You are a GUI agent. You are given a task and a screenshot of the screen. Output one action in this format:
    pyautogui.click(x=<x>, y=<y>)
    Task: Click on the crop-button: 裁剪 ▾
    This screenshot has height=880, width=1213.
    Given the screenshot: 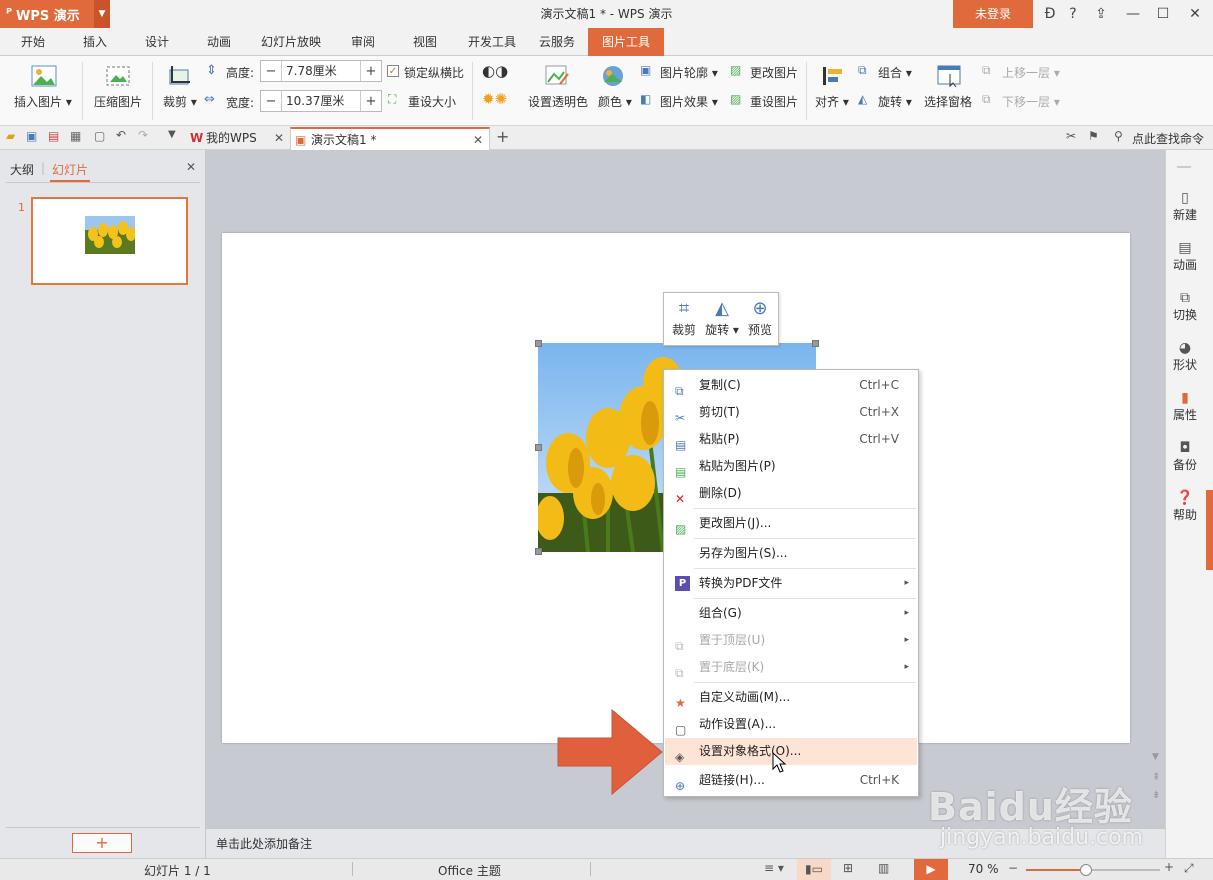 What is the action you would take?
    pyautogui.click(x=180, y=101)
    